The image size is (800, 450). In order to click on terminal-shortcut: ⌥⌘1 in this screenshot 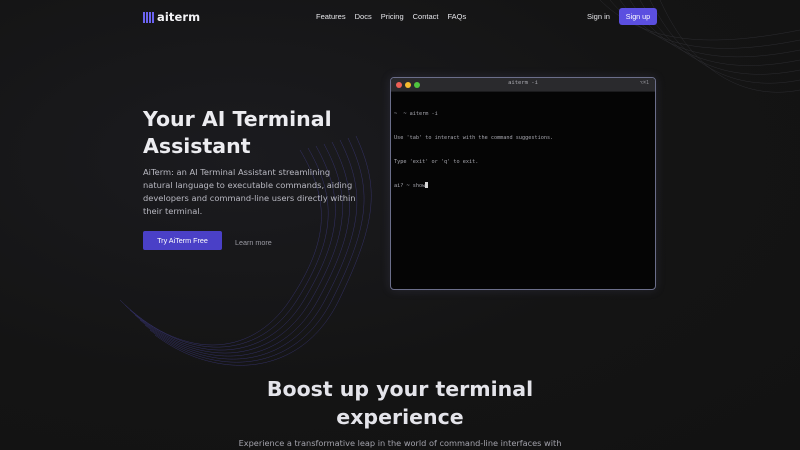, I will do `click(644, 83)`.